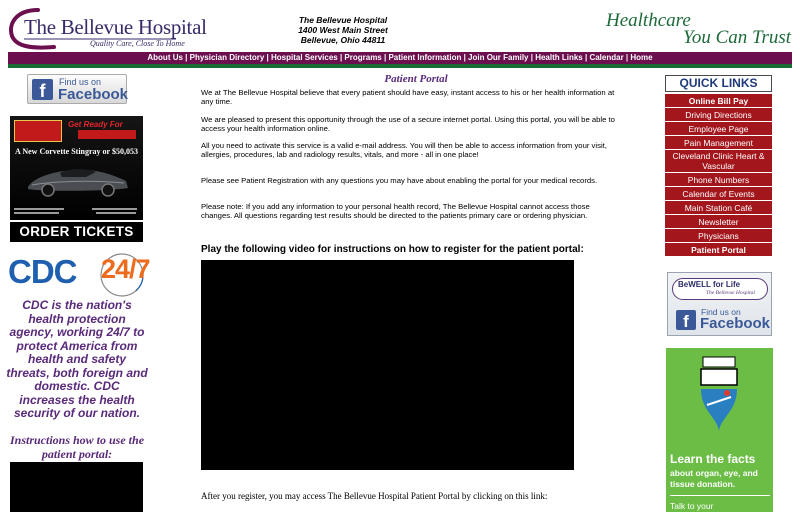 This screenshot has height=512, width=800. I want to click on quick-link-main-station-cafe: Main Station Café, so click(718, 208).